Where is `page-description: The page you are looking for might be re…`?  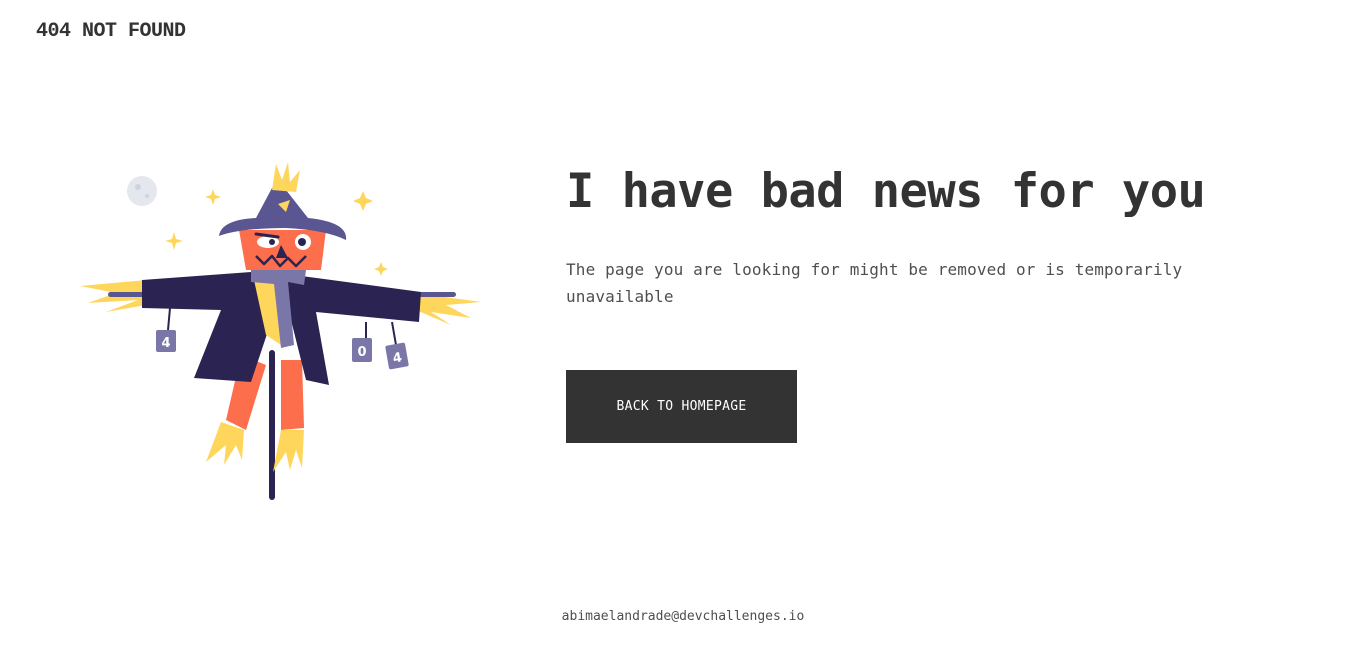
page-description: The page you are looking for might be re… is located at coordinates (874, 283).